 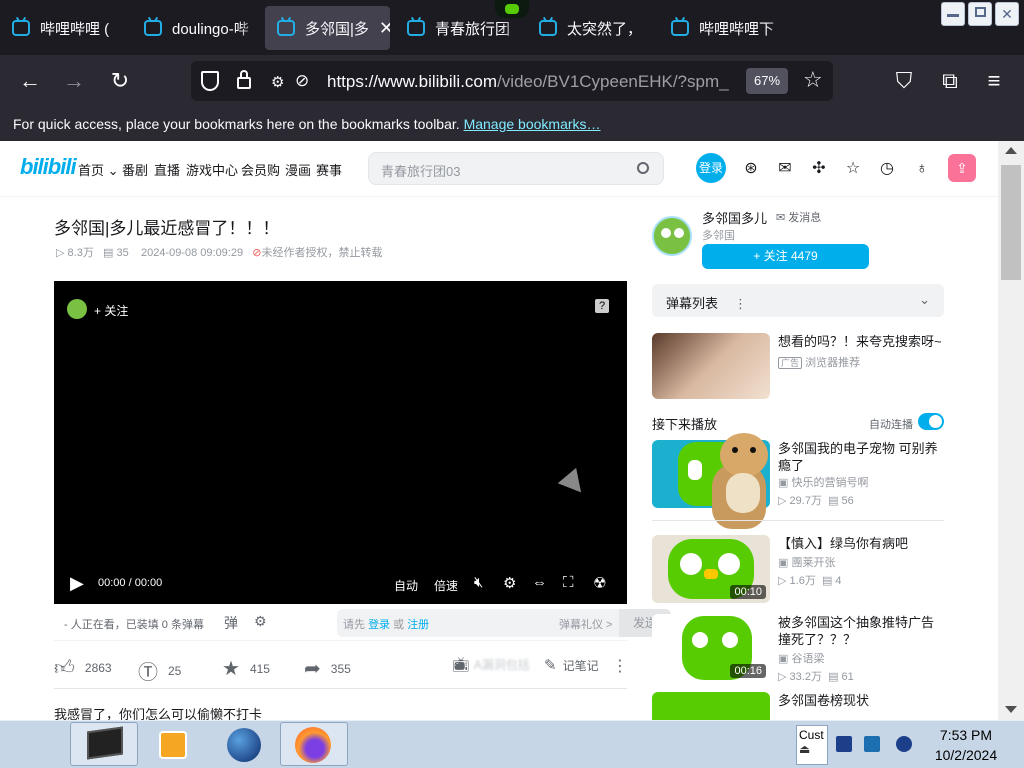 I want to click on blurred-action: 📺︎ A漏洞包括, so click(x=491, y=664).